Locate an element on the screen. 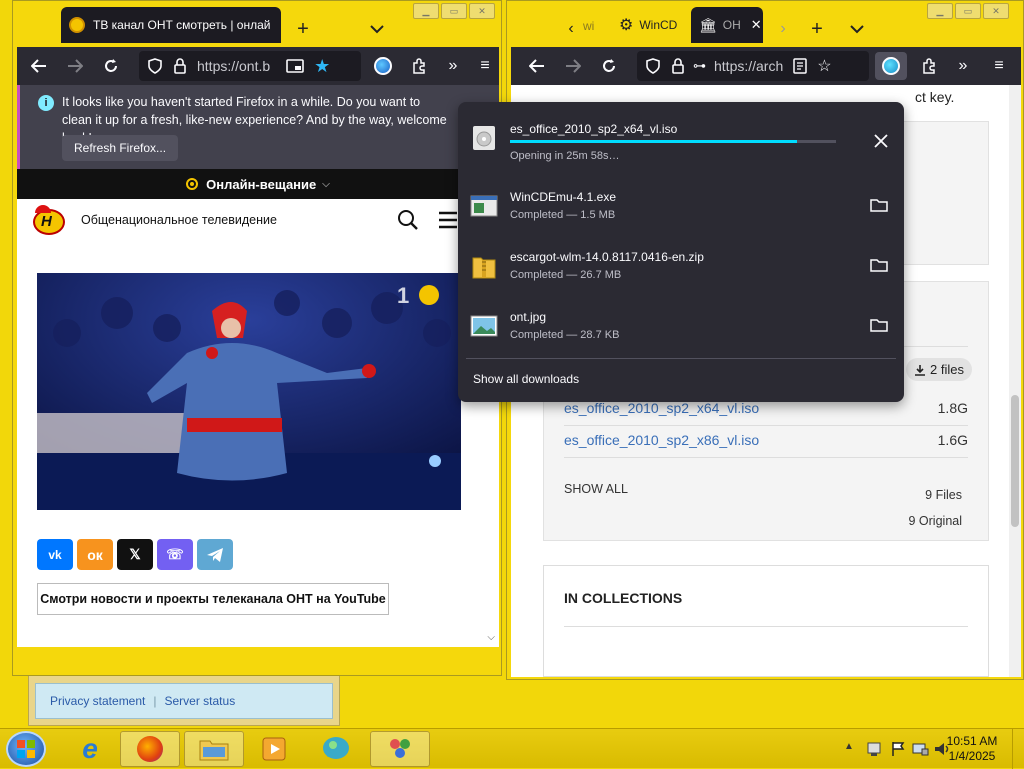  scrollbar-thumb is located at coordinates (1015, 461).